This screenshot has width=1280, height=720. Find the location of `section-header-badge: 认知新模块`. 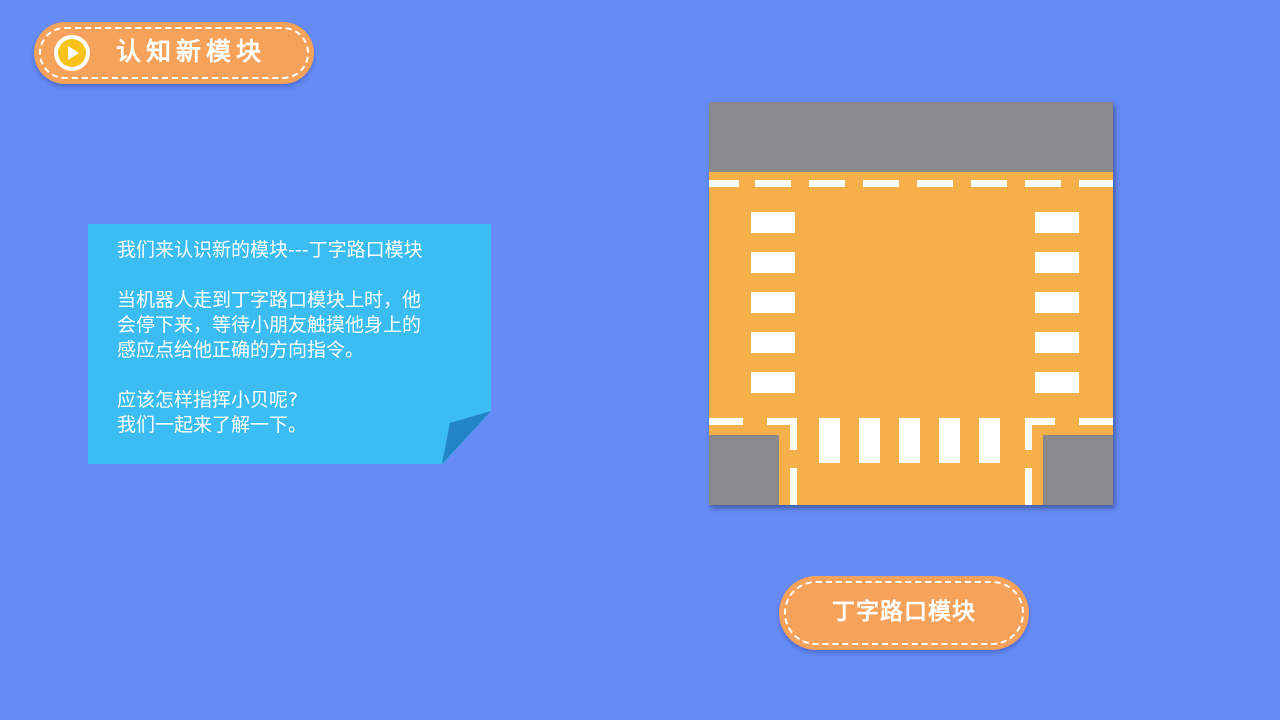

section-header-badge: 认知新模块 is located at coordinates (174, 53).